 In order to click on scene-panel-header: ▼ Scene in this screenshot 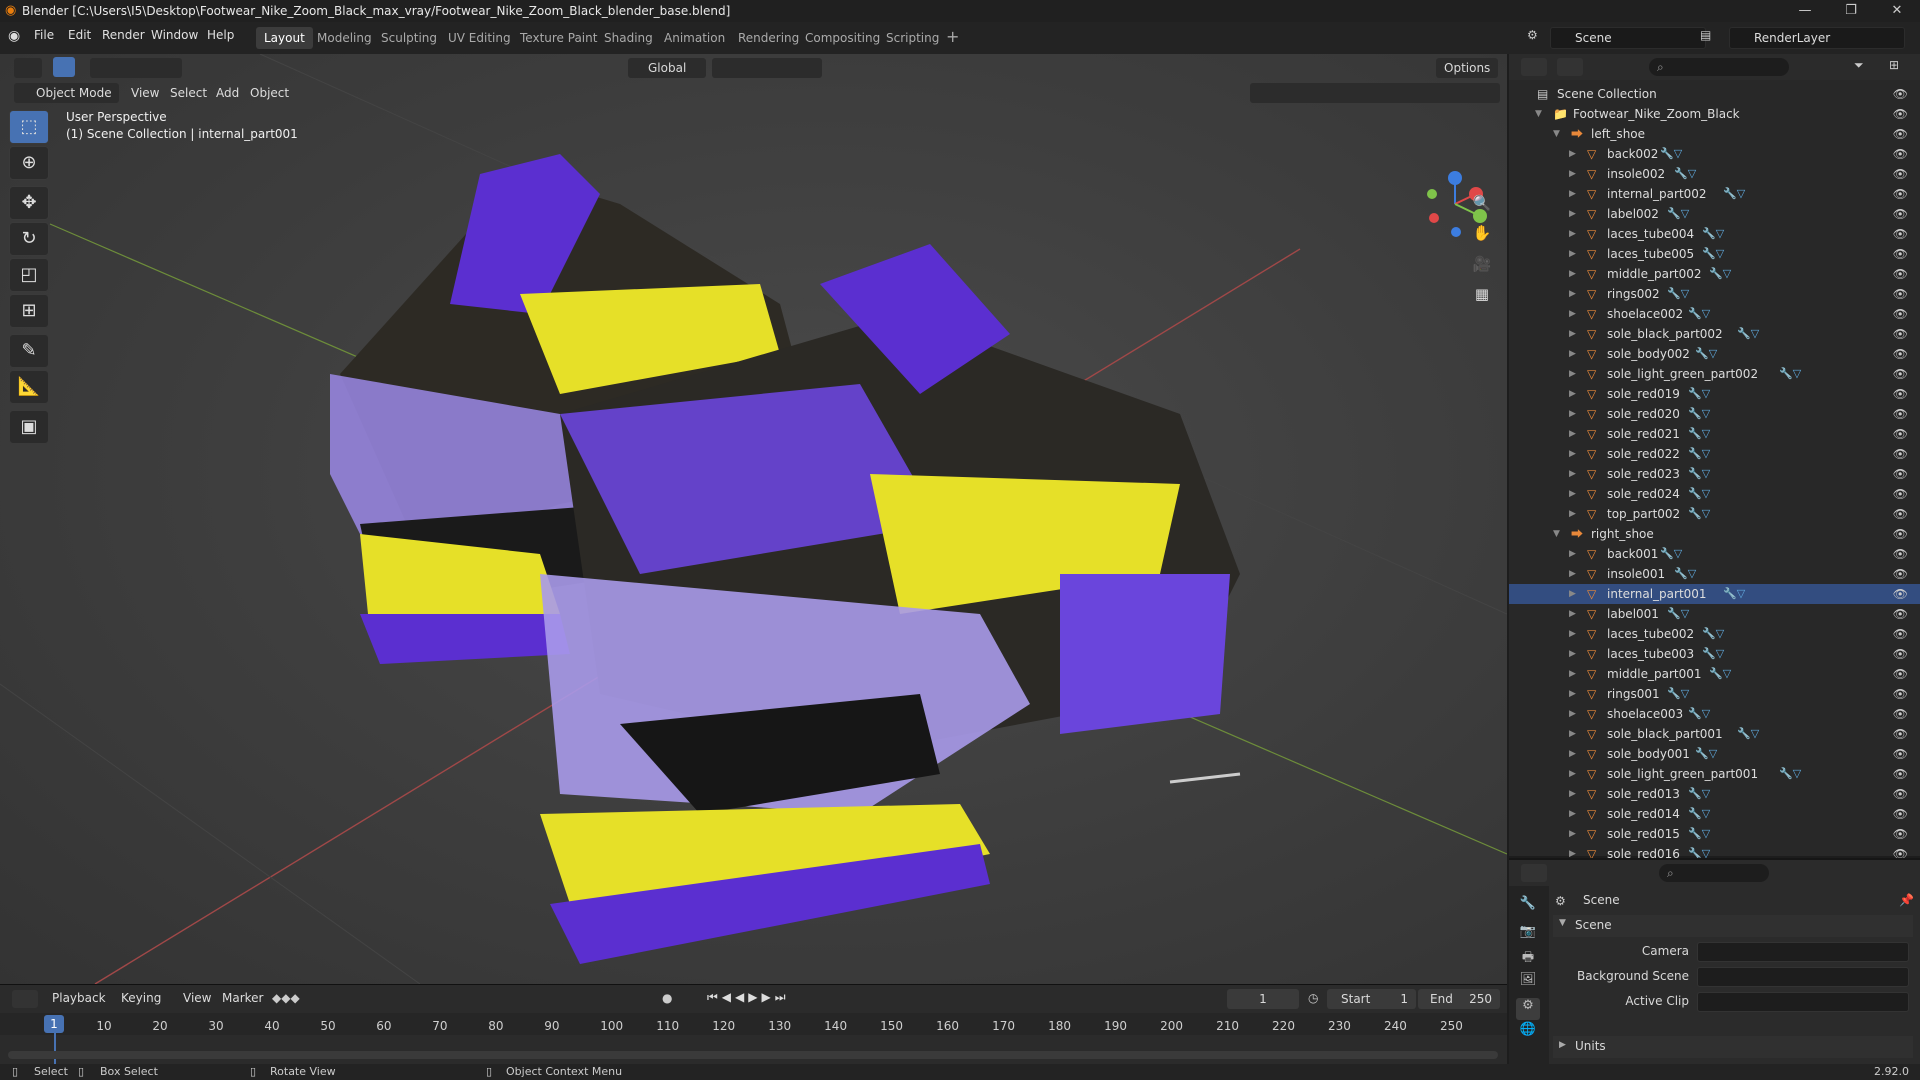, I will do `click(1733, 926)`.